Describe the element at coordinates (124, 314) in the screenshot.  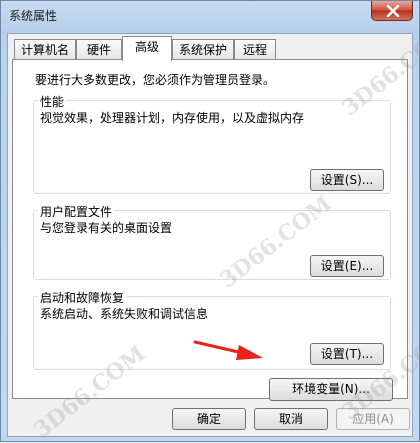
I see `startup-recovery-description: 系统启动、系统失败和调试信息` at that location.